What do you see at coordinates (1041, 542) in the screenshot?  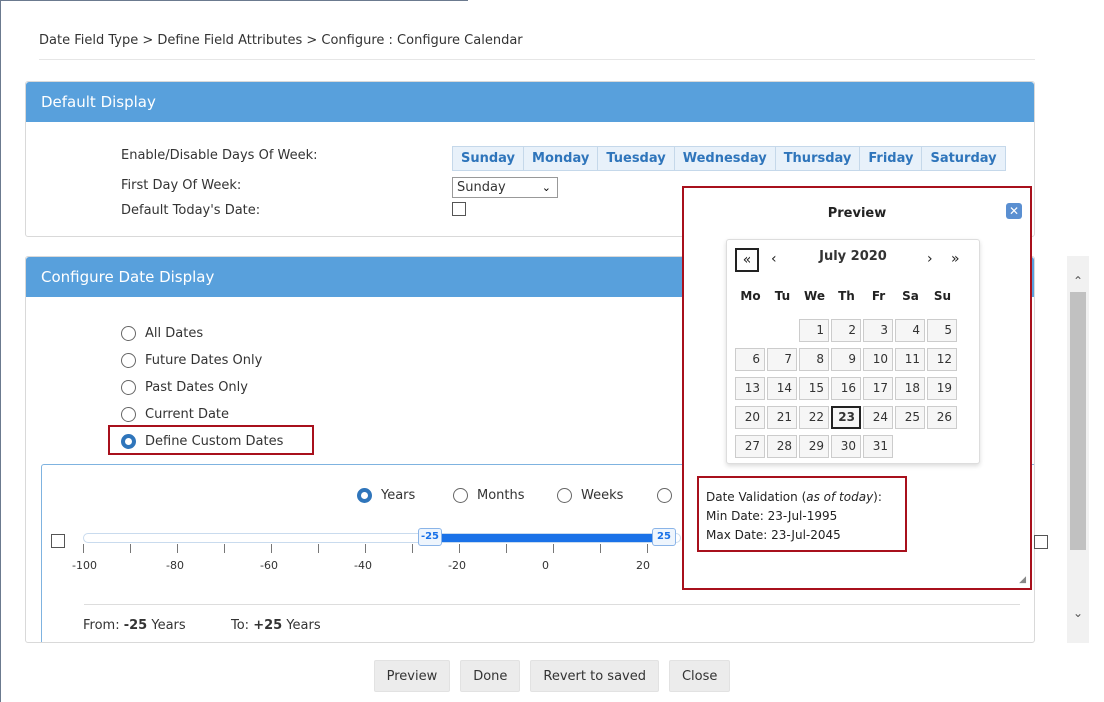 I see `range-end-checkbox` at bounding box center [1041, 542].